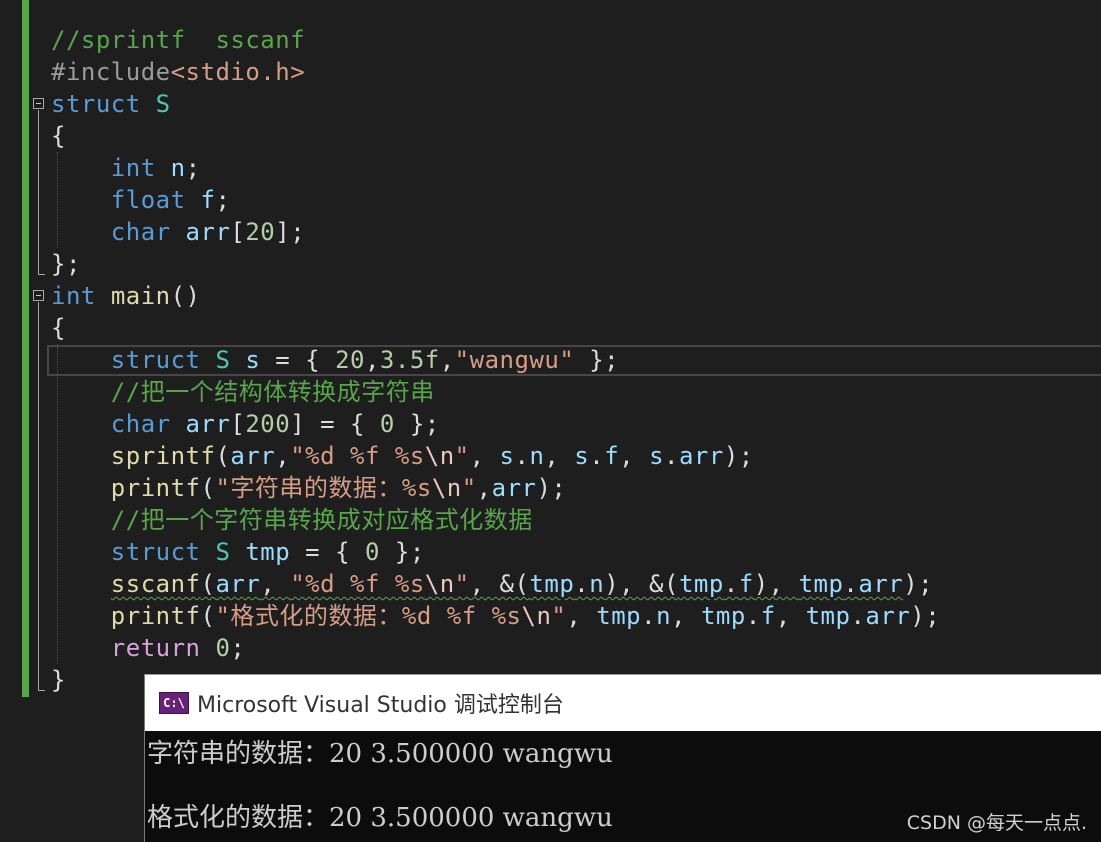 This screenshot has width=1101, height=842. What do you see at coordinates (499, 584) in the screenshot?
I see `code-token: , &(` at bounding box center [499, 584].